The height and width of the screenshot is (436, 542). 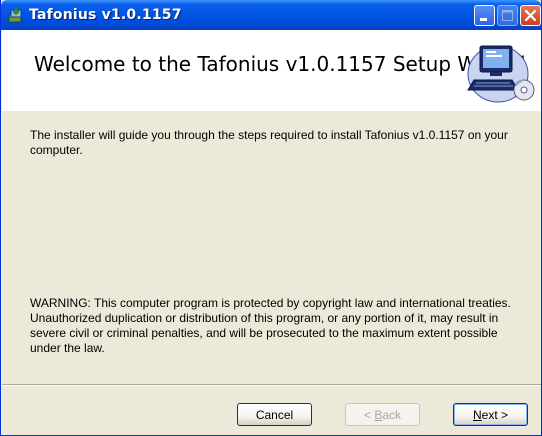 What do you see at coordinates (271, 385) in the screenshot?
I see `footer-divider-highlight` at bounding box center [271, 385].